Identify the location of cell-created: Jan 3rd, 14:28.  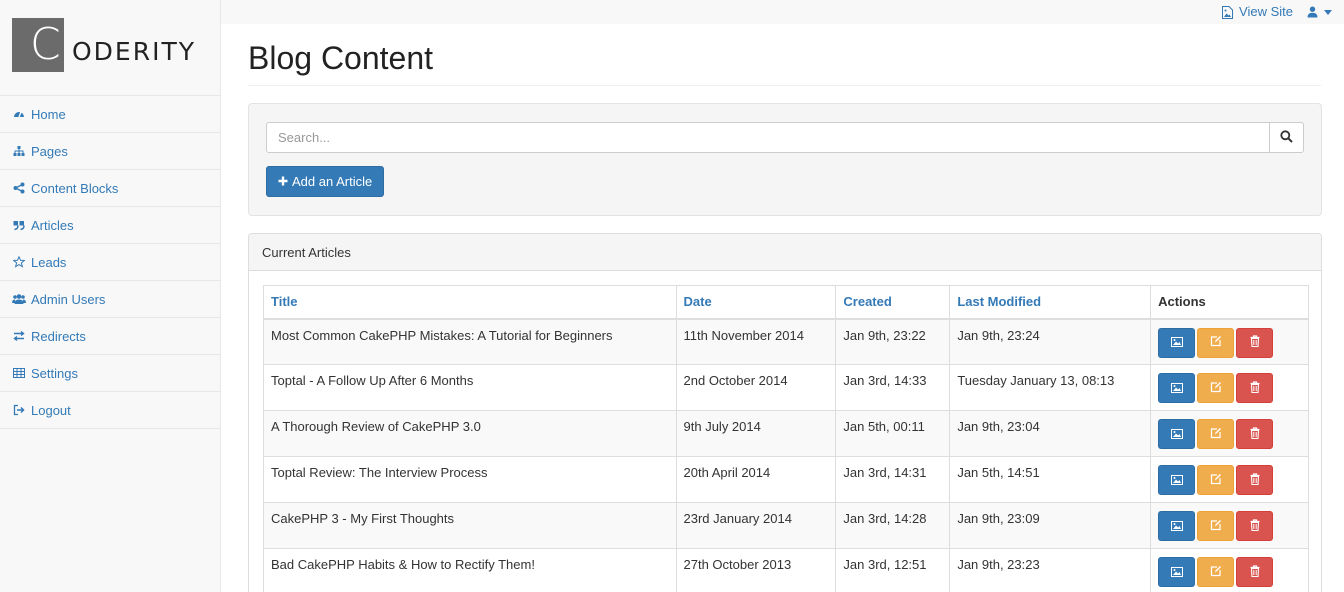
(893, 525).